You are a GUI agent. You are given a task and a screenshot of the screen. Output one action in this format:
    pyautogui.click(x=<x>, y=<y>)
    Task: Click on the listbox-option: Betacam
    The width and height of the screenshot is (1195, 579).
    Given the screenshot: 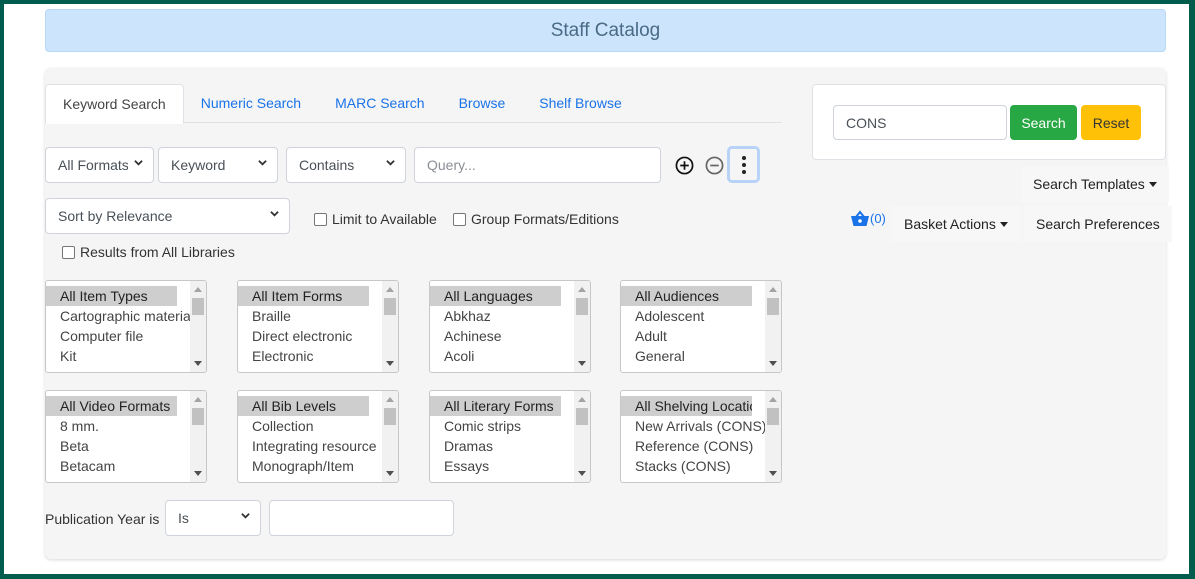 What is the action you would take?
    pyautogui.click(x=118, y=466)
    